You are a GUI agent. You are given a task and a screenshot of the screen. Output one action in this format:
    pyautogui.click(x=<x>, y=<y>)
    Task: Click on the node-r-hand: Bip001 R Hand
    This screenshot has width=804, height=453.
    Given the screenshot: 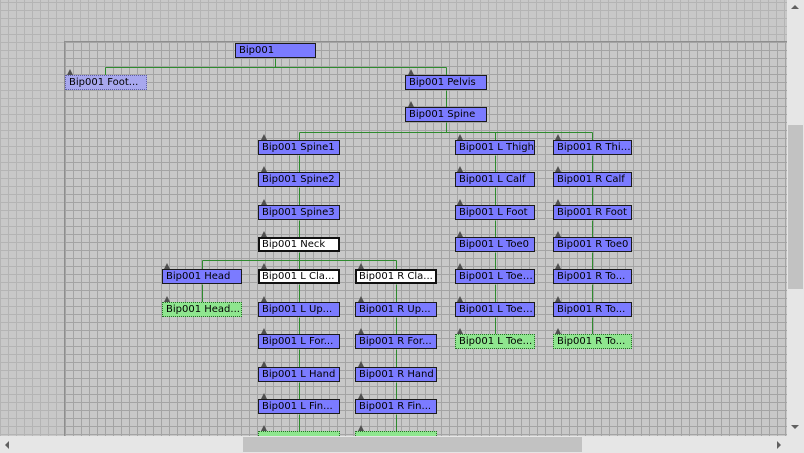 What is the action you would take?
    pyautogui.click(x=396, y=374)
    